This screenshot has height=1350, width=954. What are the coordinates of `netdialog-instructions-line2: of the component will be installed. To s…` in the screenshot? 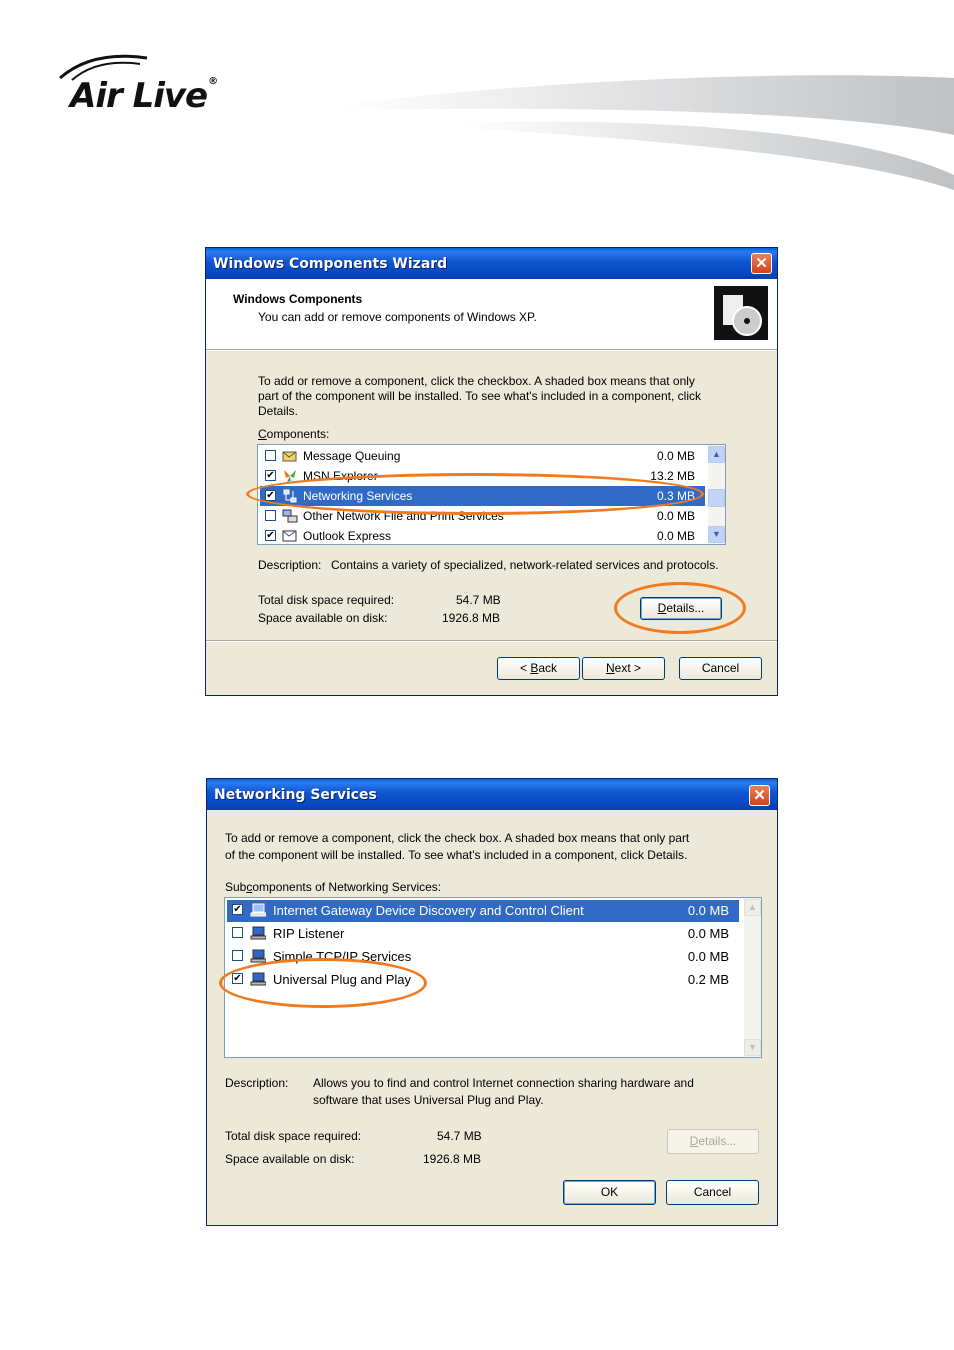 It's located at (456, 855).